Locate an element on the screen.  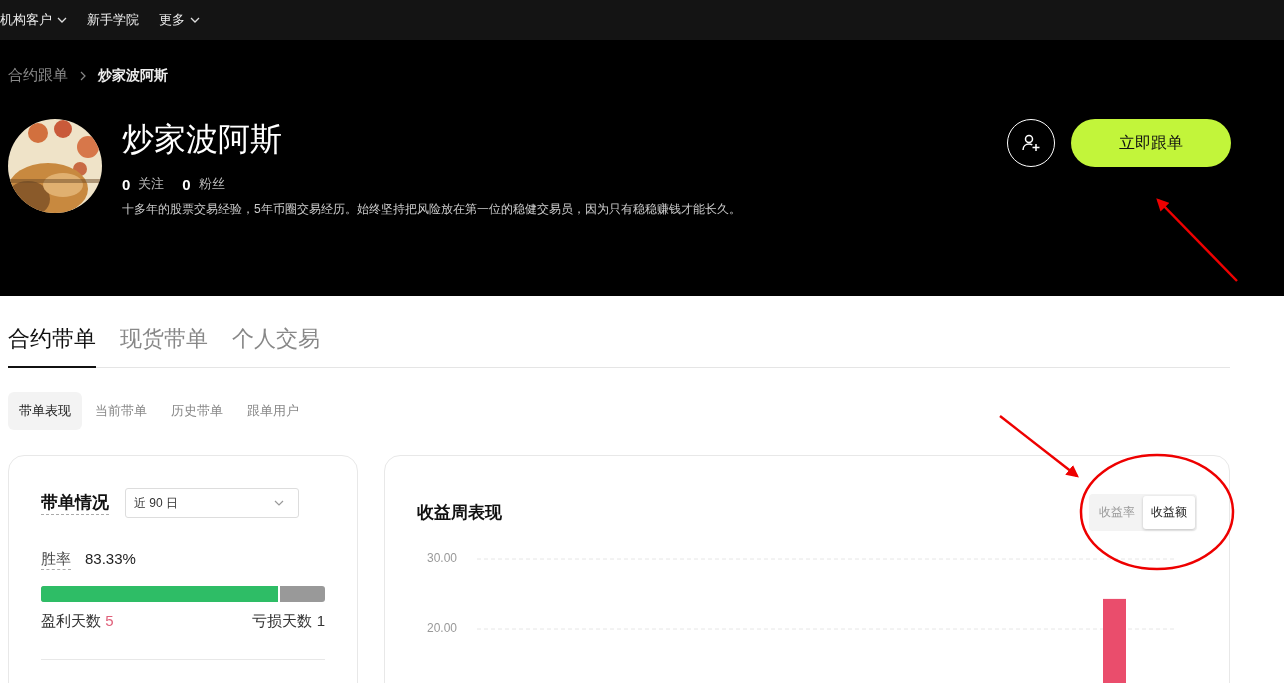
followers-label: 粉丝 is located at coordinates (211, 184).